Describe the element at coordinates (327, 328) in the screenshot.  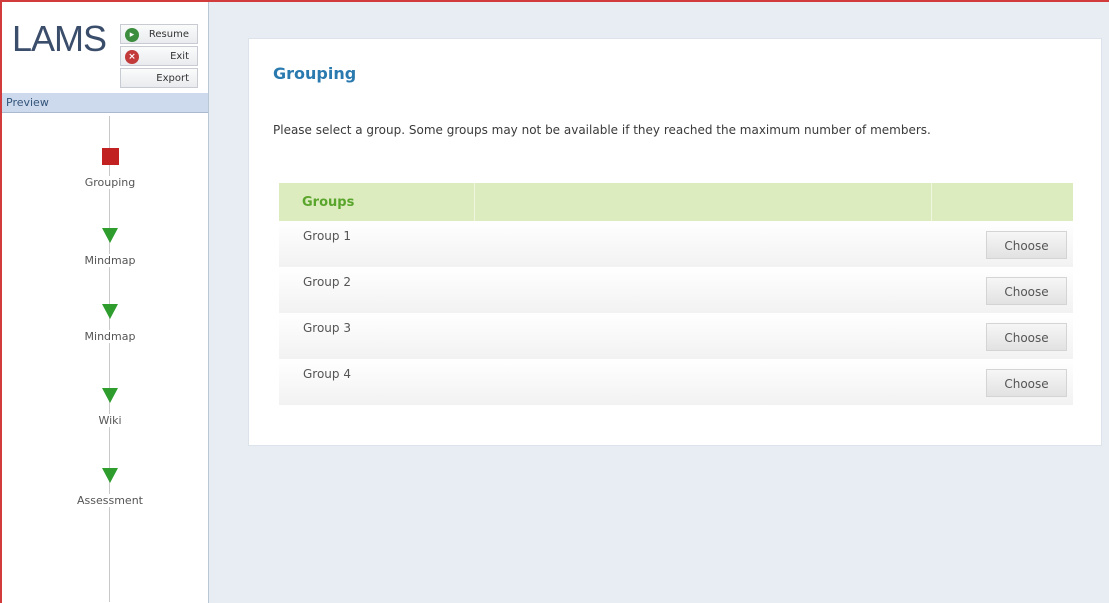
I see `group-name: Group 3` at that location.